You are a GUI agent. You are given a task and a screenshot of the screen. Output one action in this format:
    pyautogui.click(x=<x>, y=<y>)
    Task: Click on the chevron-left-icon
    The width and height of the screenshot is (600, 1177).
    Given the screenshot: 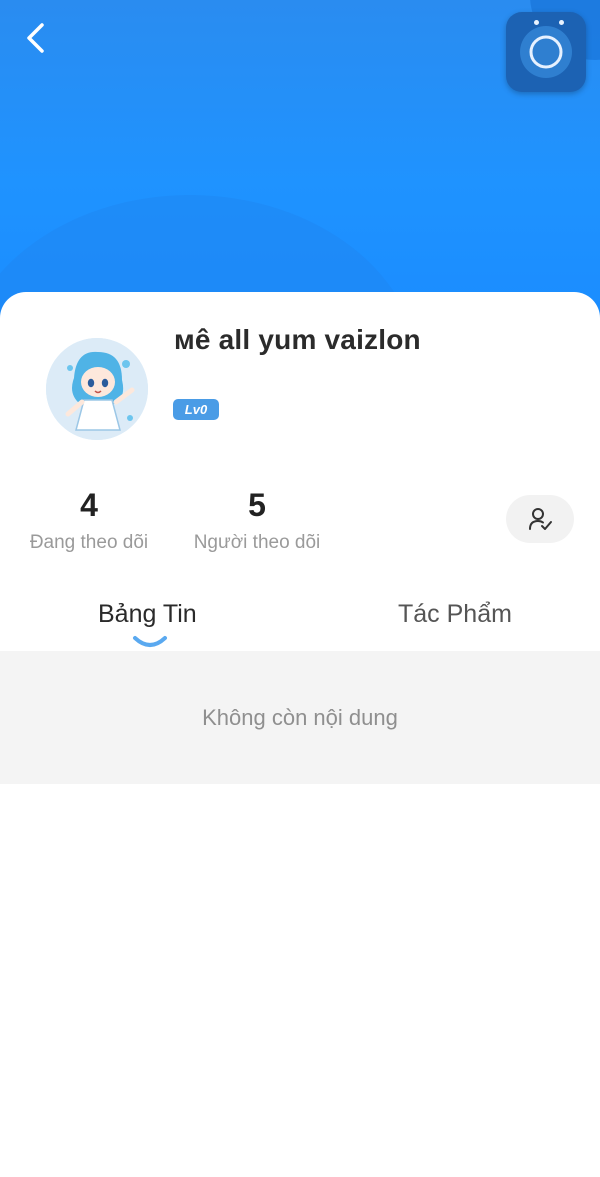 What is the action you would take?
    pyautogui.click(x=35, y=38)
    